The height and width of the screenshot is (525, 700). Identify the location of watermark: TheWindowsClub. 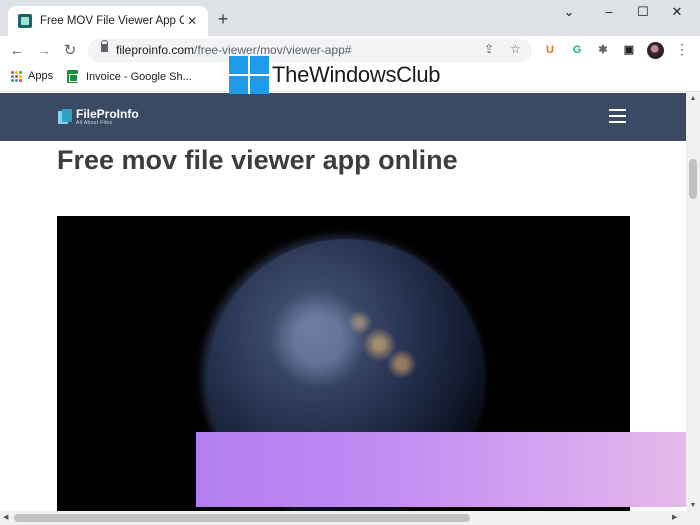
(335, 75).